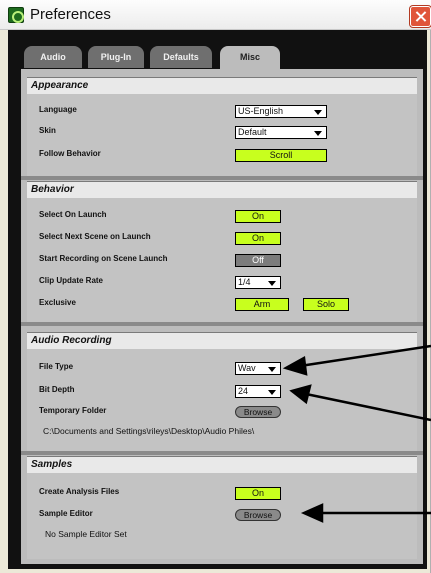 This screenshot has width=431, height=573. What do you see at coordinates (86, 534) in the screenshot?
I see `sample-editor-status: No Sample Editor Set` at bounding box center [86, 534].